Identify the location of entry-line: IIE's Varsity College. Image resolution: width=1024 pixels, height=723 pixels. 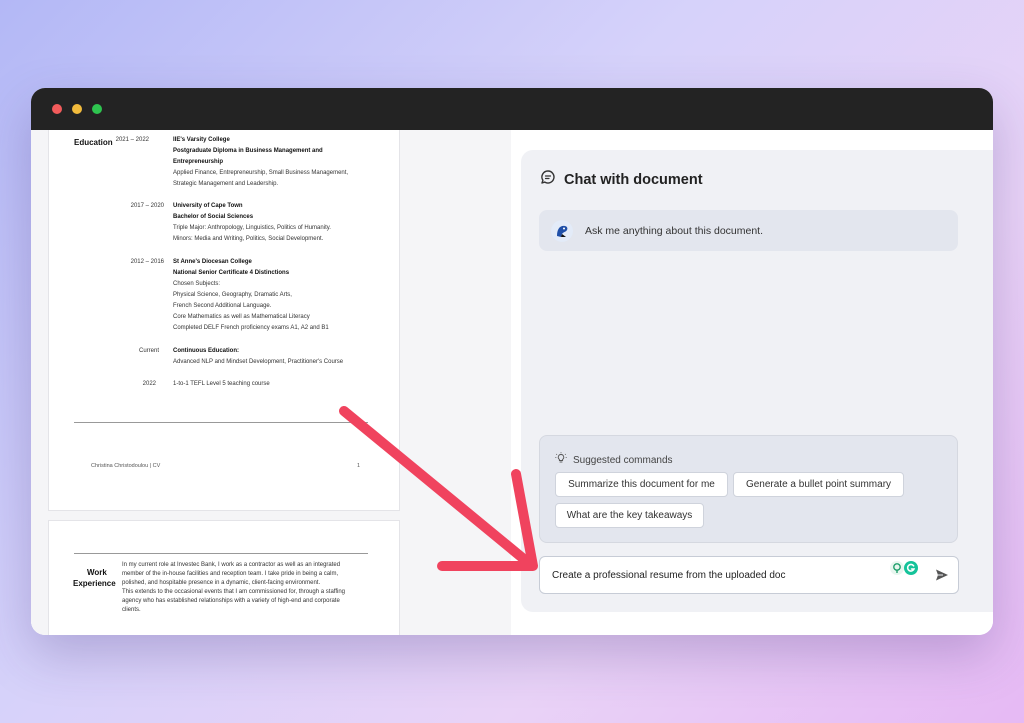
(201, 140).